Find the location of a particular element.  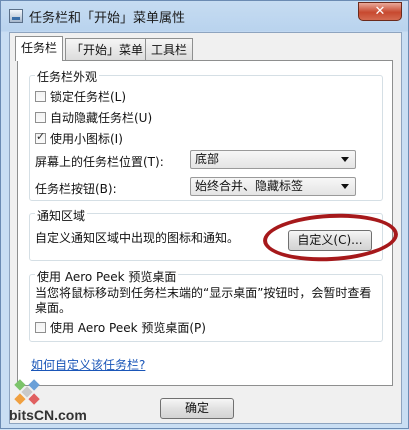

lock-taskbar-label: 锁定任务栏(L) is located at coordinates (88, 97).